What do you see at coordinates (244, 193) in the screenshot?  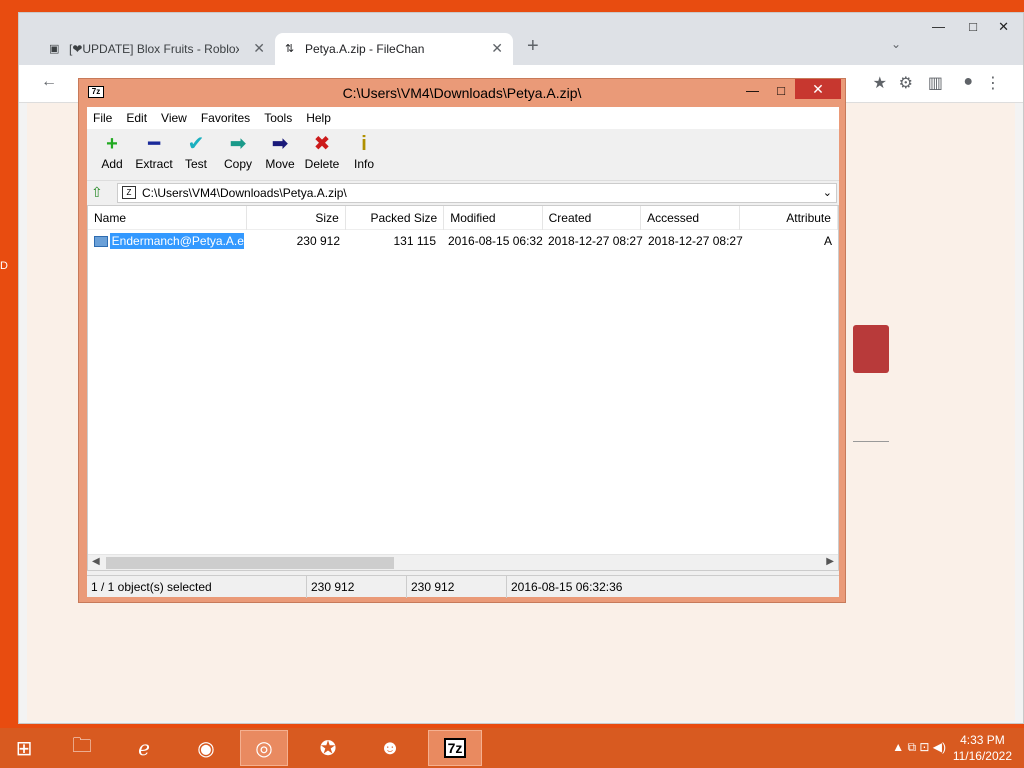 I see `path-text: C:\Users\VM4\Downloads\Petya.A.zip\` at bounding box center [244, 193].